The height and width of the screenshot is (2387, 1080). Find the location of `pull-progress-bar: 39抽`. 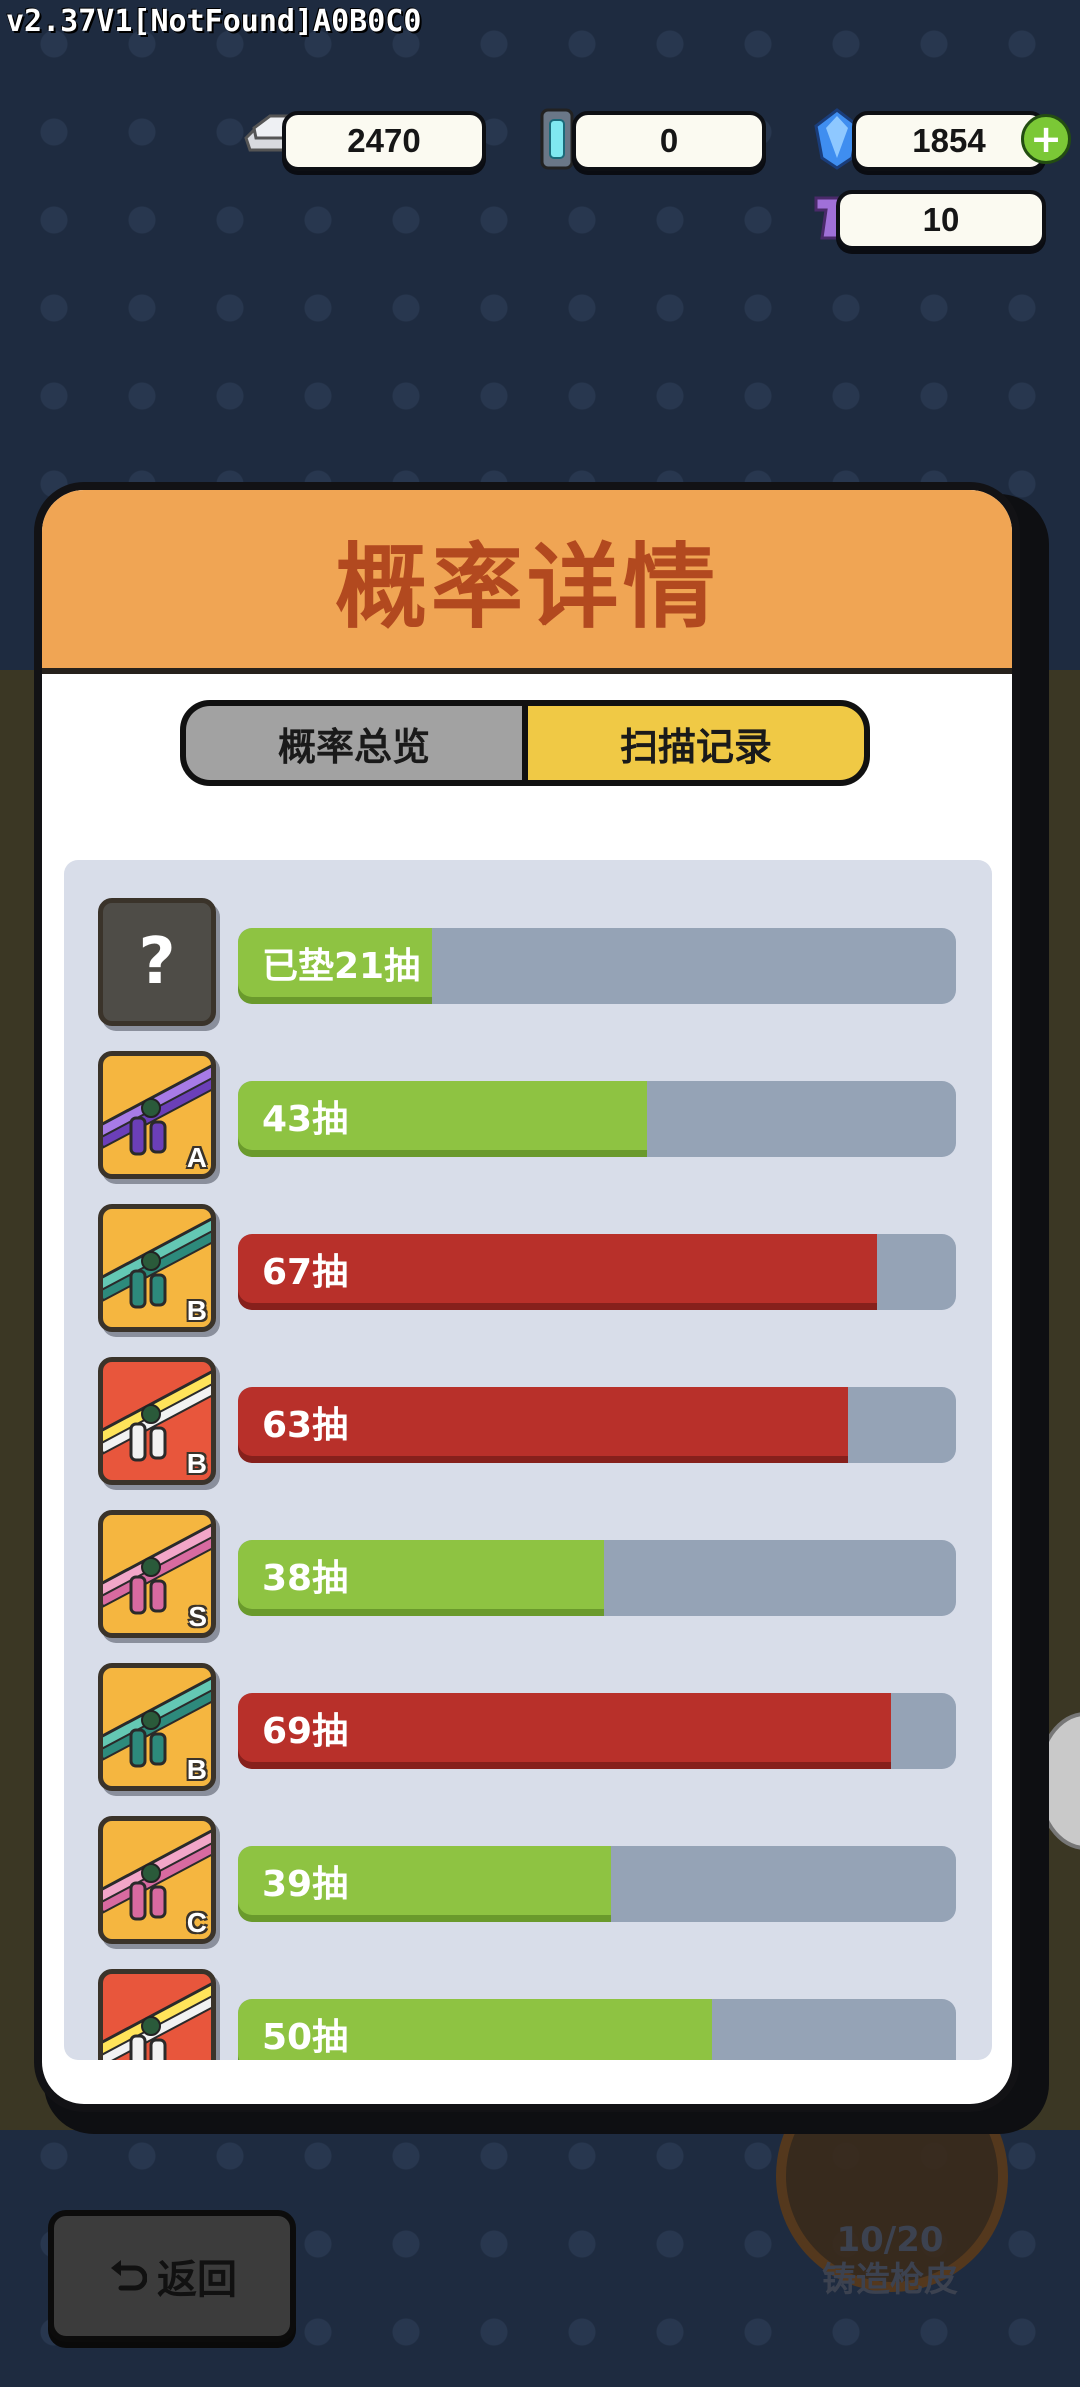

pull-progress-bar: 39抽 is located at coordinates (597, 1884).